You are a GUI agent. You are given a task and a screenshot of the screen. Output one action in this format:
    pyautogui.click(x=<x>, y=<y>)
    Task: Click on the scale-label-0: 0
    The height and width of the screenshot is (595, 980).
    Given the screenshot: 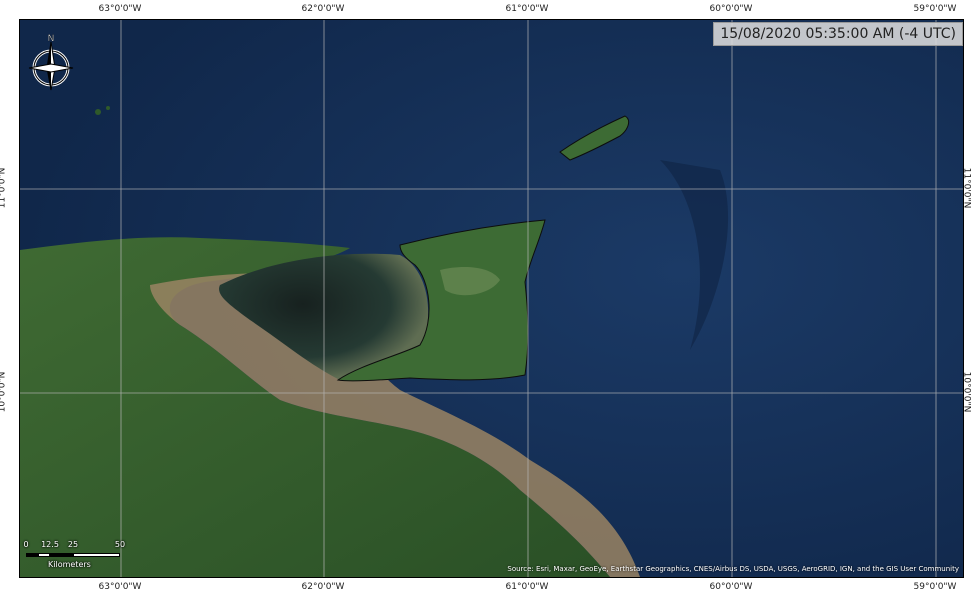 What is the action you would take?
    pyautogui.click(x=26, y=544)
    